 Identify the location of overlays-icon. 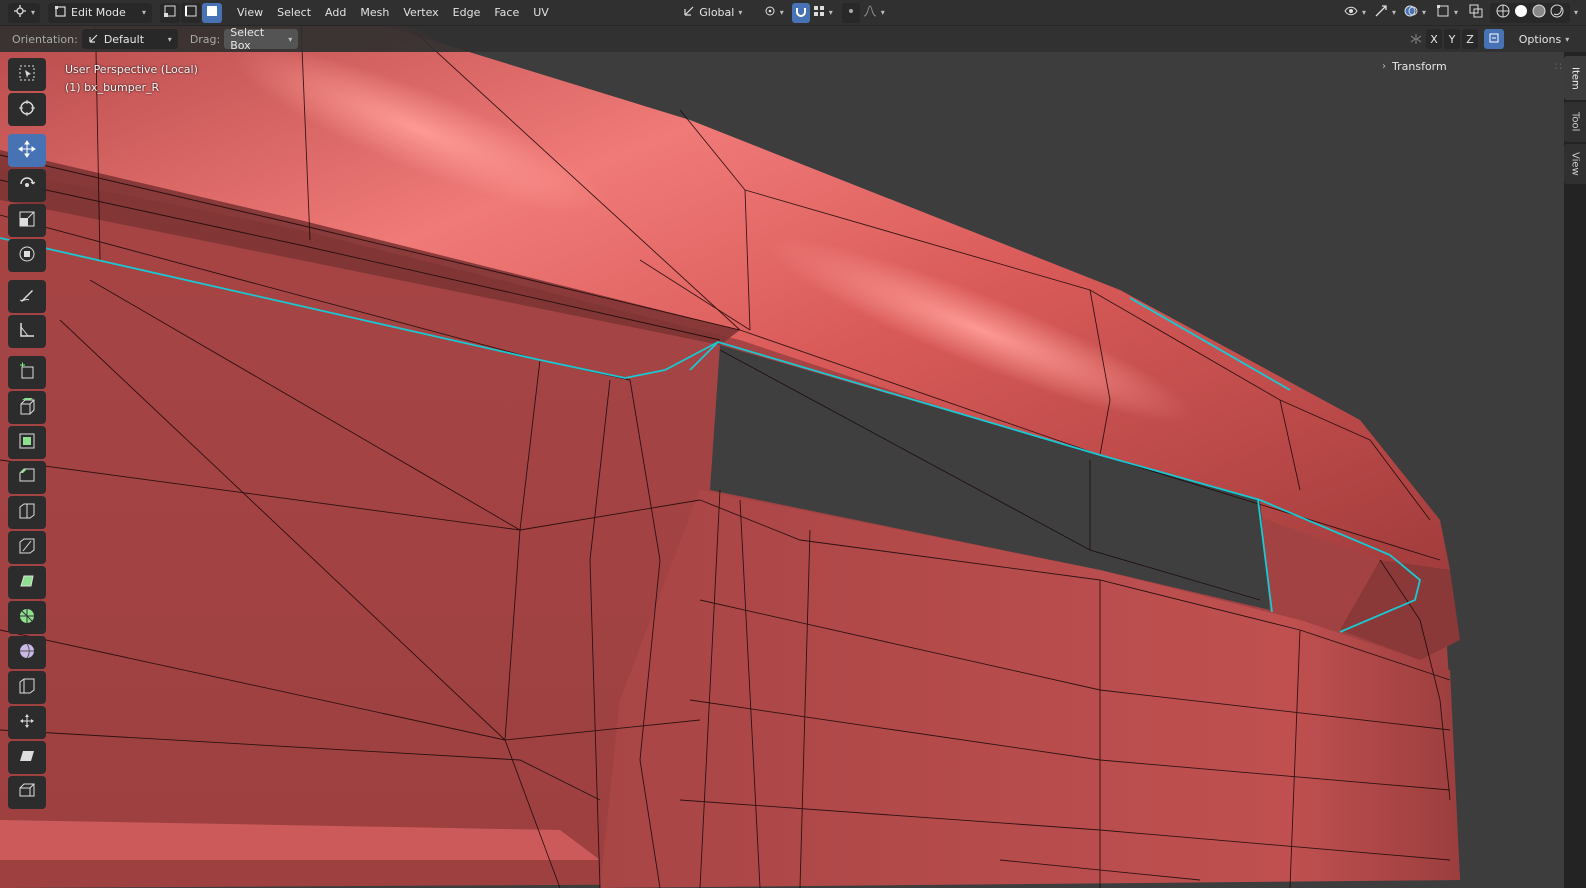
(1411, 12).